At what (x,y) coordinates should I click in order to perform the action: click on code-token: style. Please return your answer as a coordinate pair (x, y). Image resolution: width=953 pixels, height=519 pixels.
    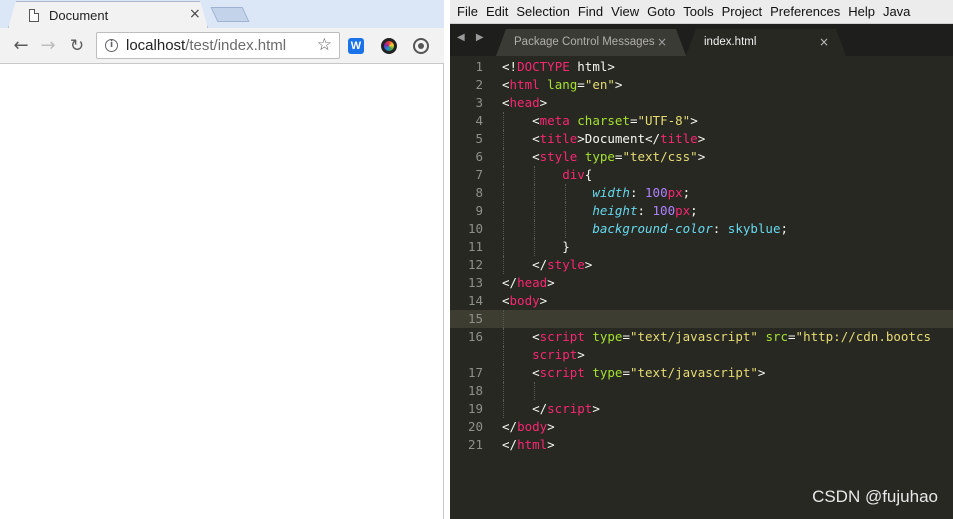
    Looking at the image, I should click on (558, 156).